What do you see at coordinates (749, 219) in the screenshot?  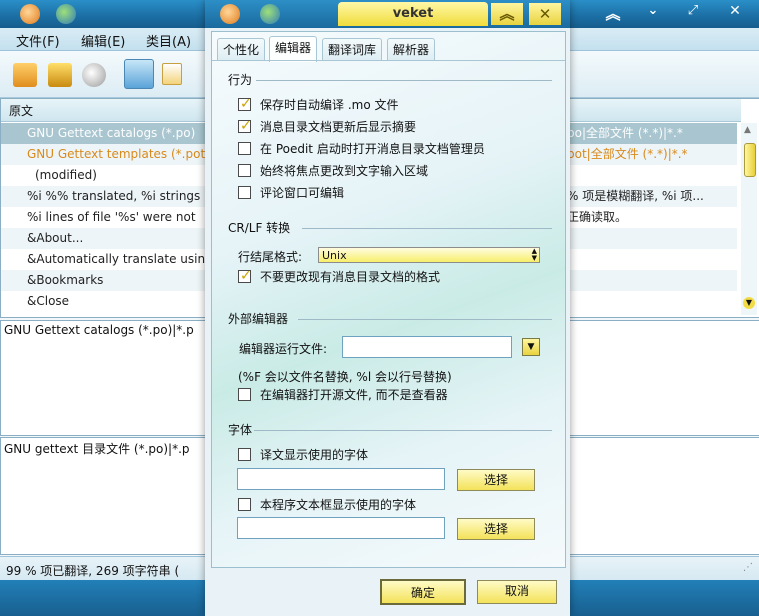 I see `vertical-scrollbar: ▲ ▼` at bounding box center [749, 219].